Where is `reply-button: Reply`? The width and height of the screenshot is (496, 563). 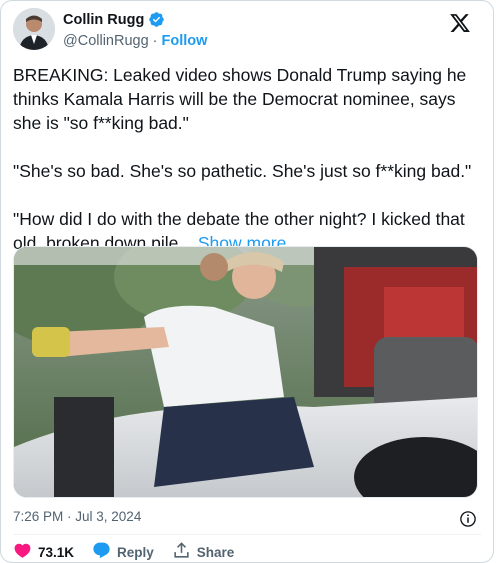 reply-button: Reply is located at coordinates (123, 552).